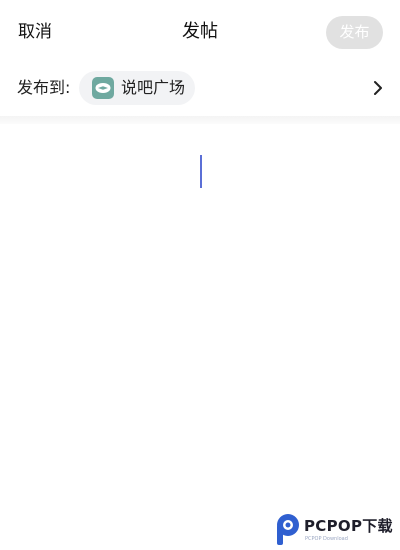 This screenshot has height=550, width=400. Describe the element at coordinates (354, 32) in the screenshot. I see `publish-button: 发布` at that location.